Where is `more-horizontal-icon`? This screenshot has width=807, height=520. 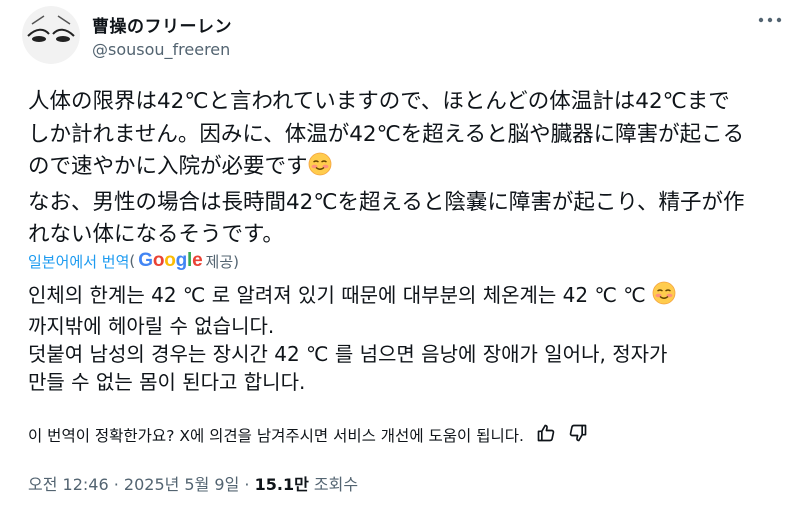 more-horizontal-icon is located at coordinates (770, 20).